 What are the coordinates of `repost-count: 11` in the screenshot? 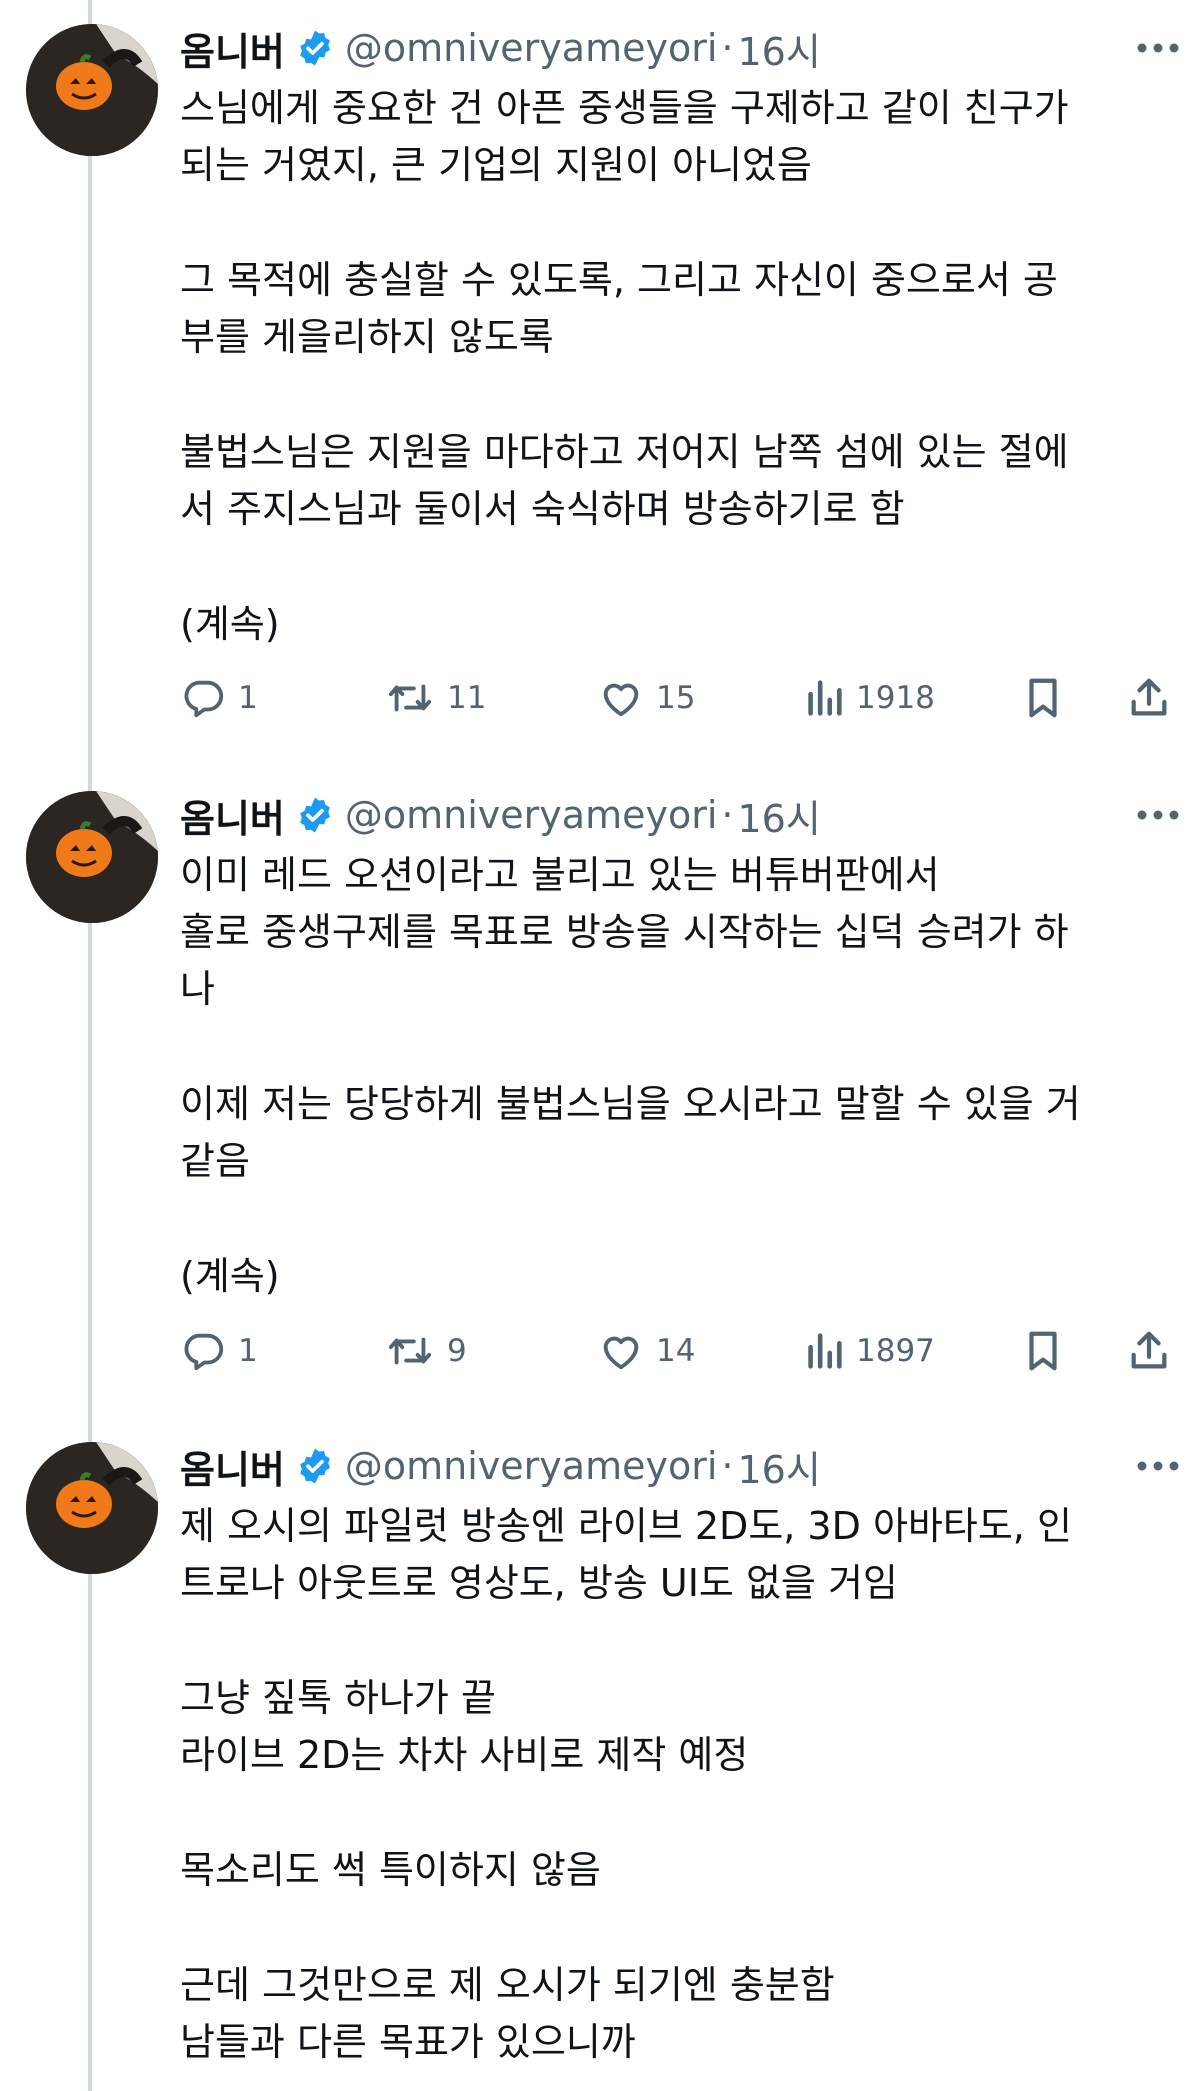 It's located at (467, 698).